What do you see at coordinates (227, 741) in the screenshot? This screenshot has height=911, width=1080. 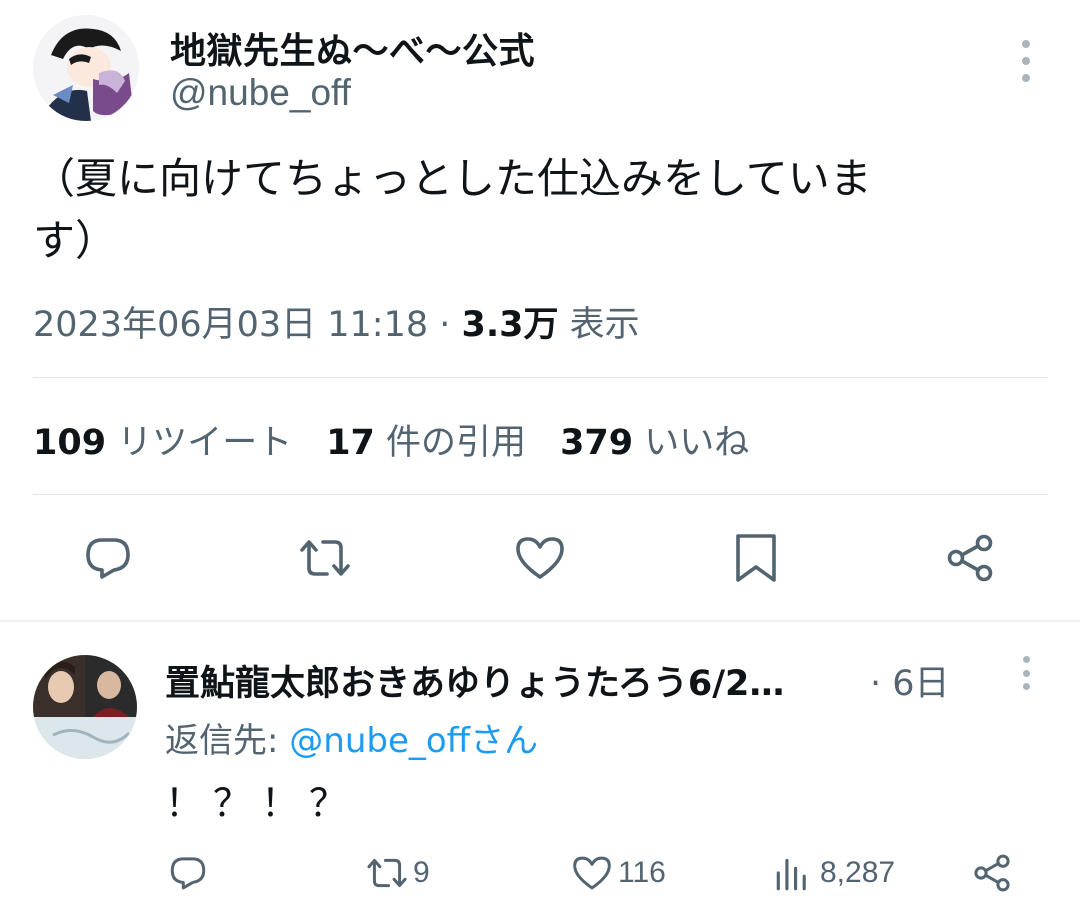 I see `replying-to-label: 返信先:` at bounding box center [227, 741].